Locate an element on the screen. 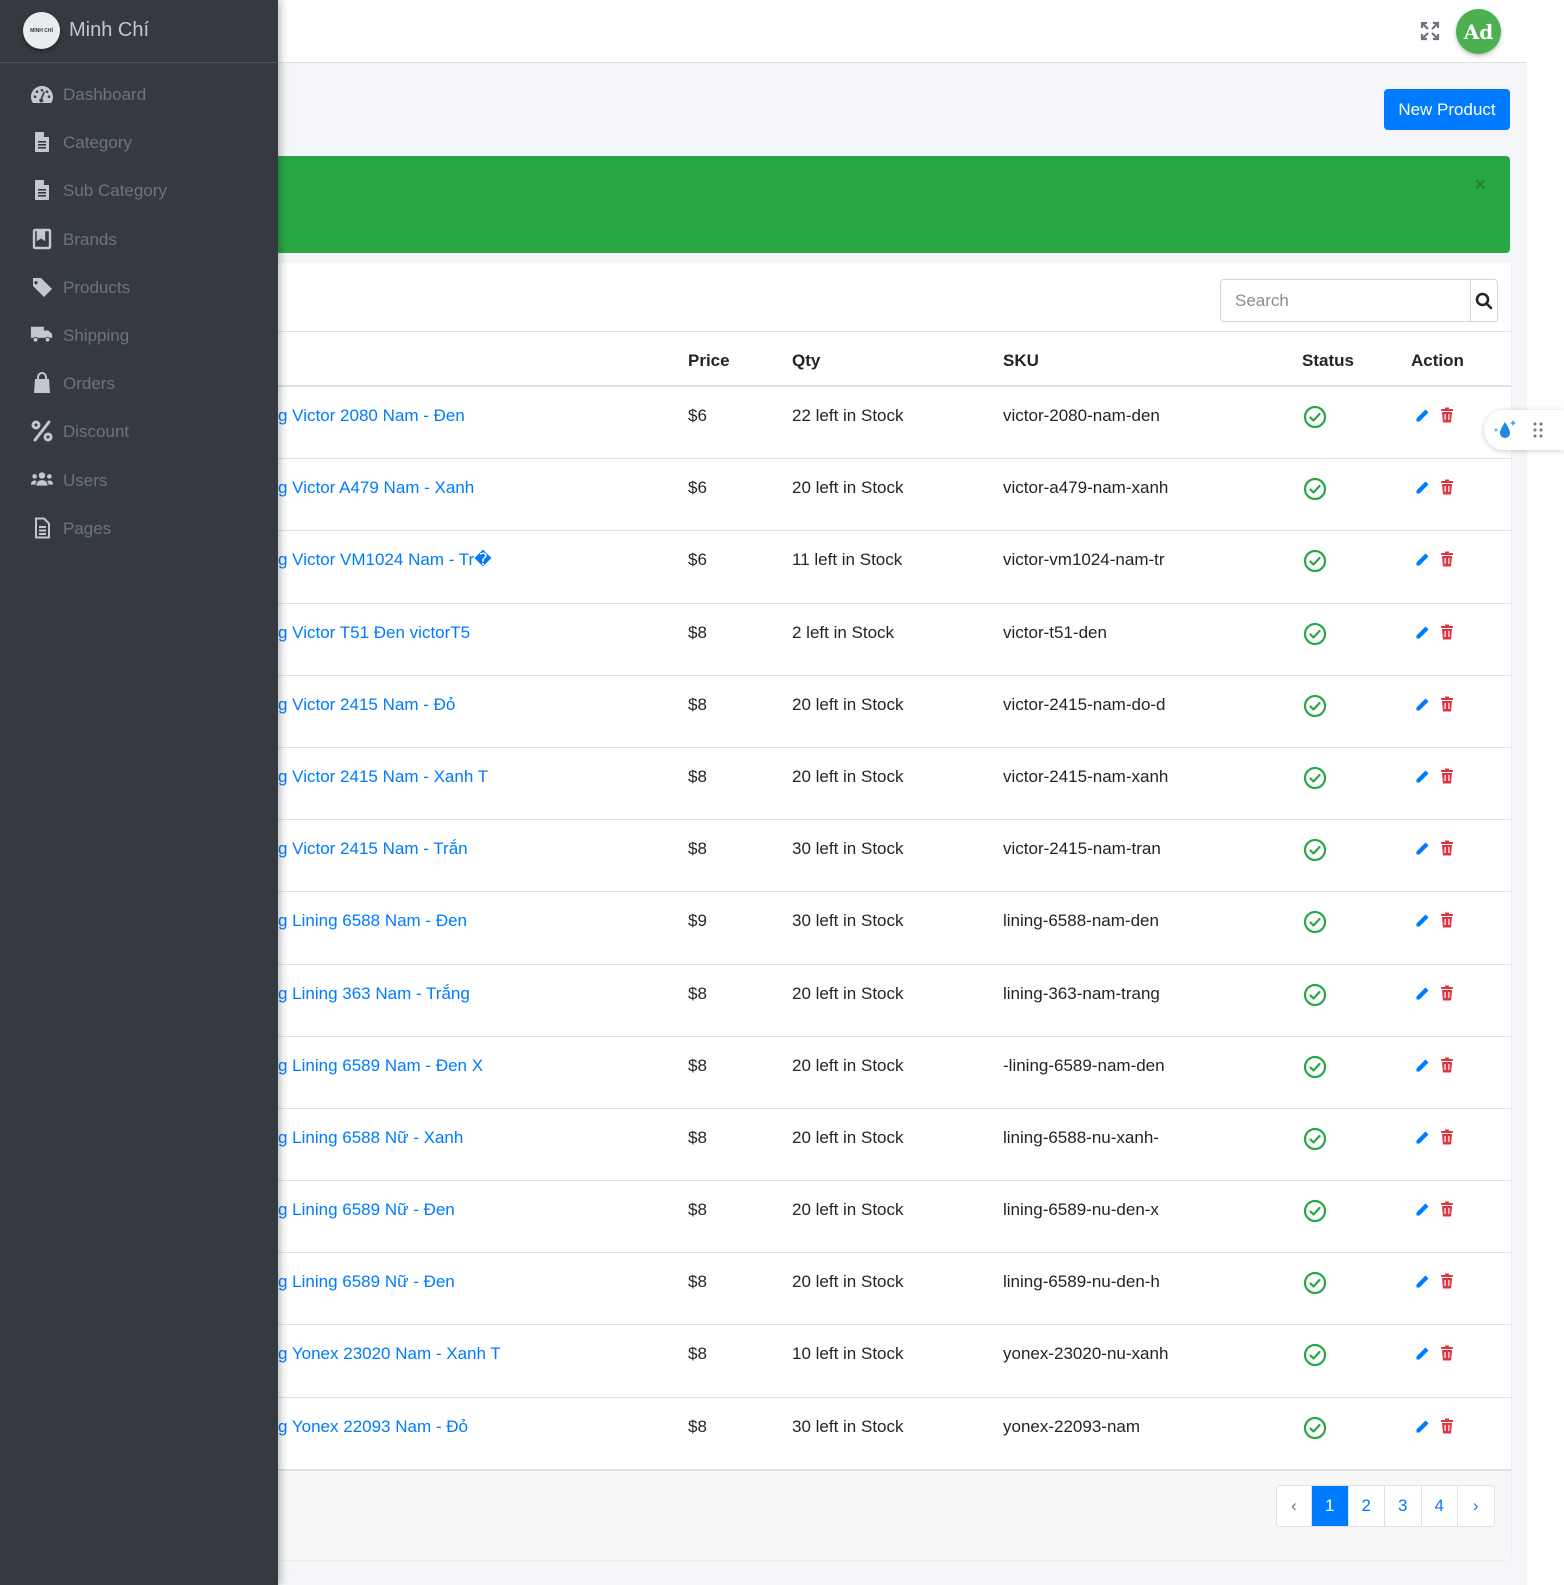 This screenshot has height=1585, width=1564. sidebar-item-category: Category is located at coordinates (139, 142).